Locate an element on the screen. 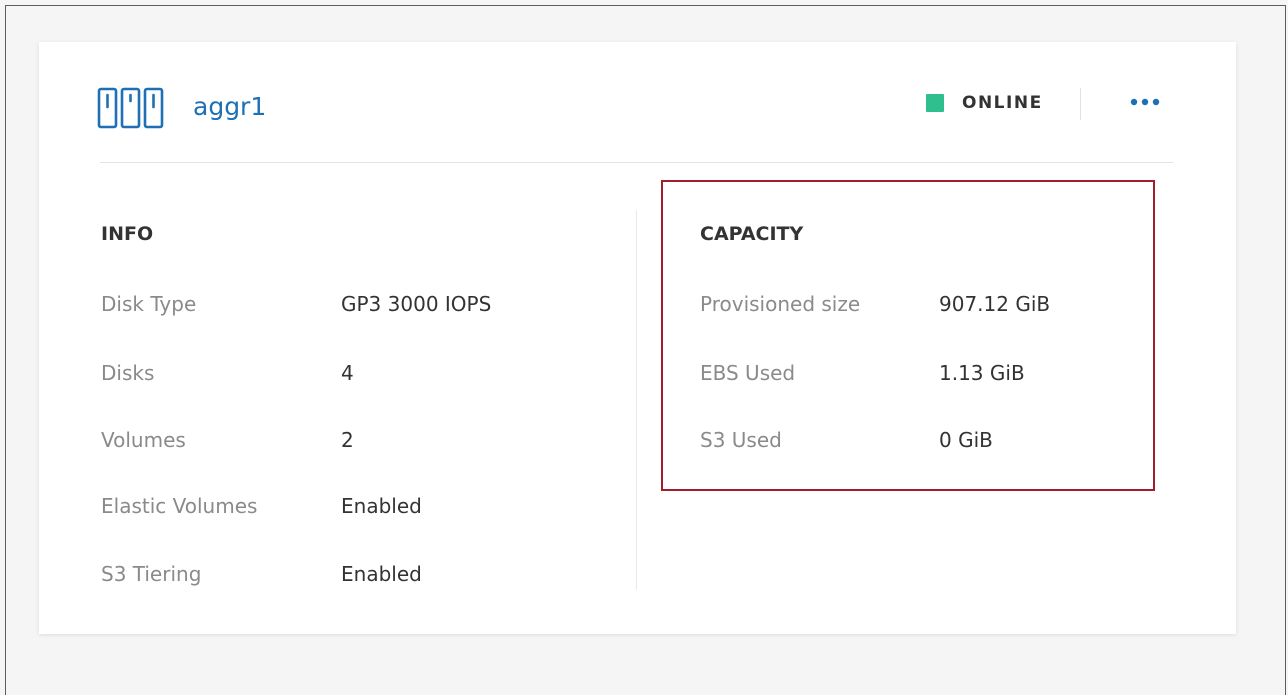 This screenshot has width=1288, height=695. status-badge: ONLINE is located at coordinates (984, 103).